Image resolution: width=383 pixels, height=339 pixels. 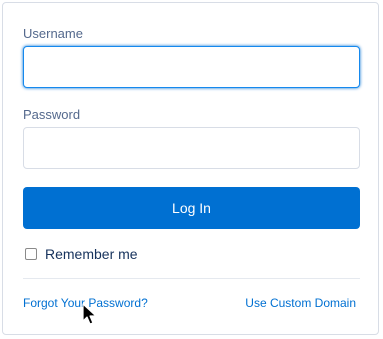 I want to click on username-label: Username, so click(x=53, y=33).